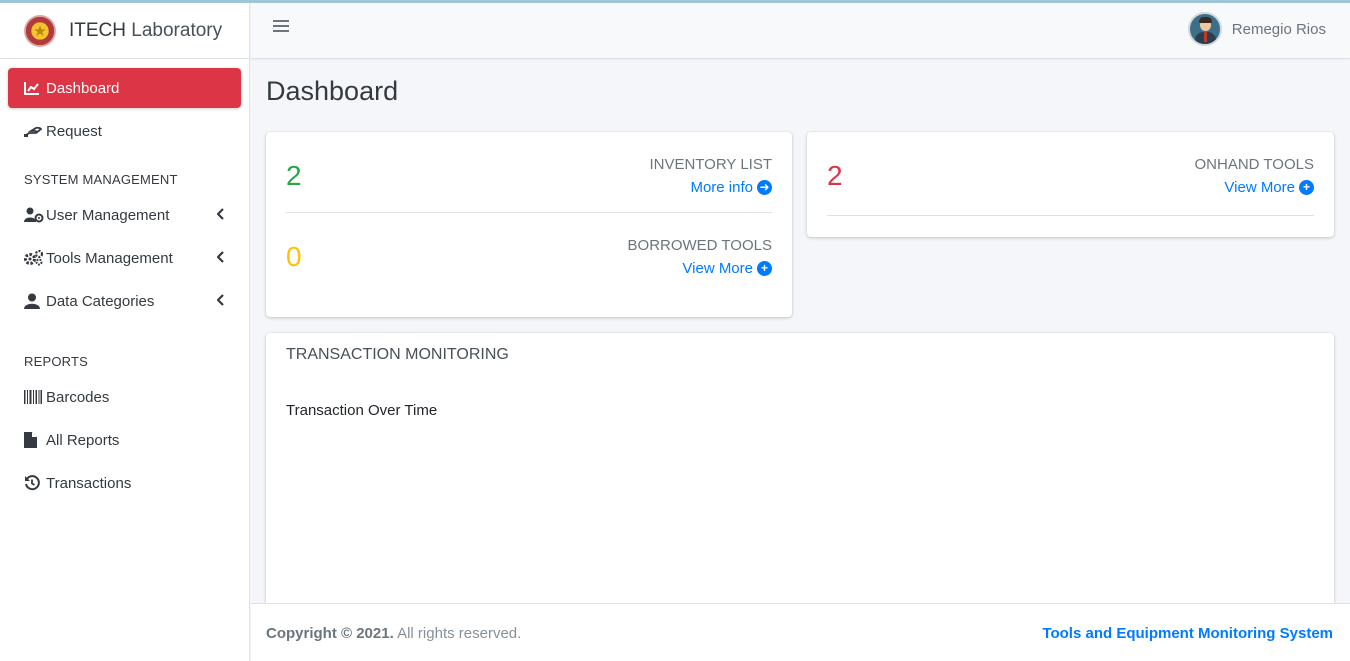 The image size is (1350, 661). What do you see at coordinates (459, 633) in the screenshot?
I see `rights-text: All rights reserved.` at bounding box center [459, 633].